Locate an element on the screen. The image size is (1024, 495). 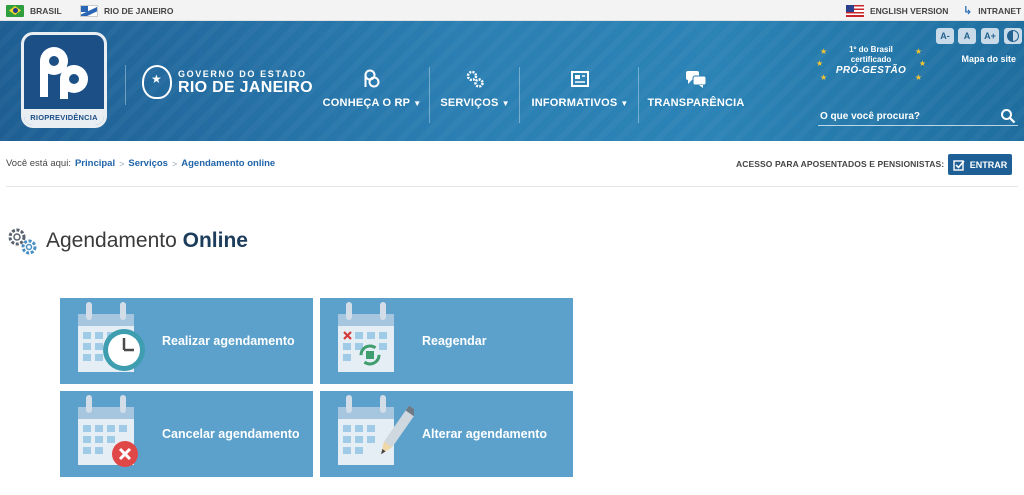
calendar-cancel-icon is located at coordinates (108, 431).